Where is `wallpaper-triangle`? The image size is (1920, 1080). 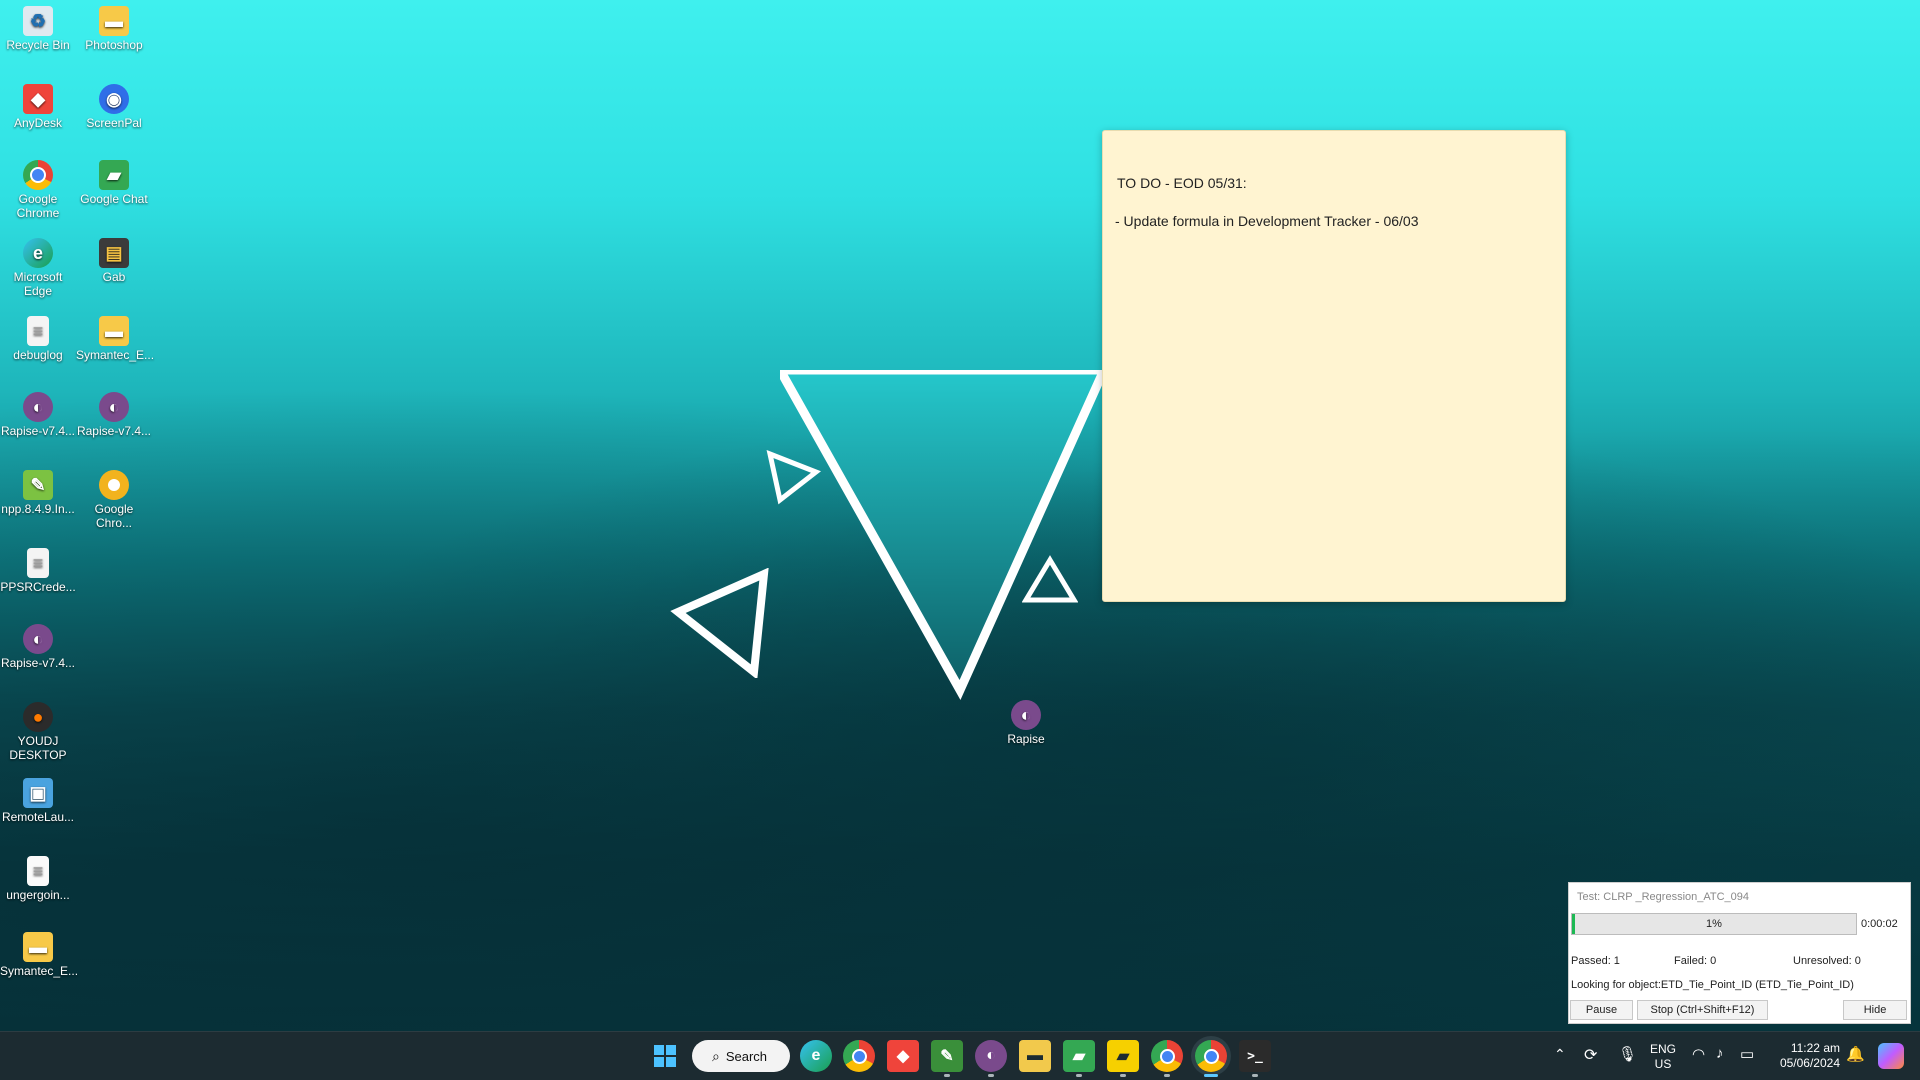
wallpaper-triangle is located at coordinates (944, 535).